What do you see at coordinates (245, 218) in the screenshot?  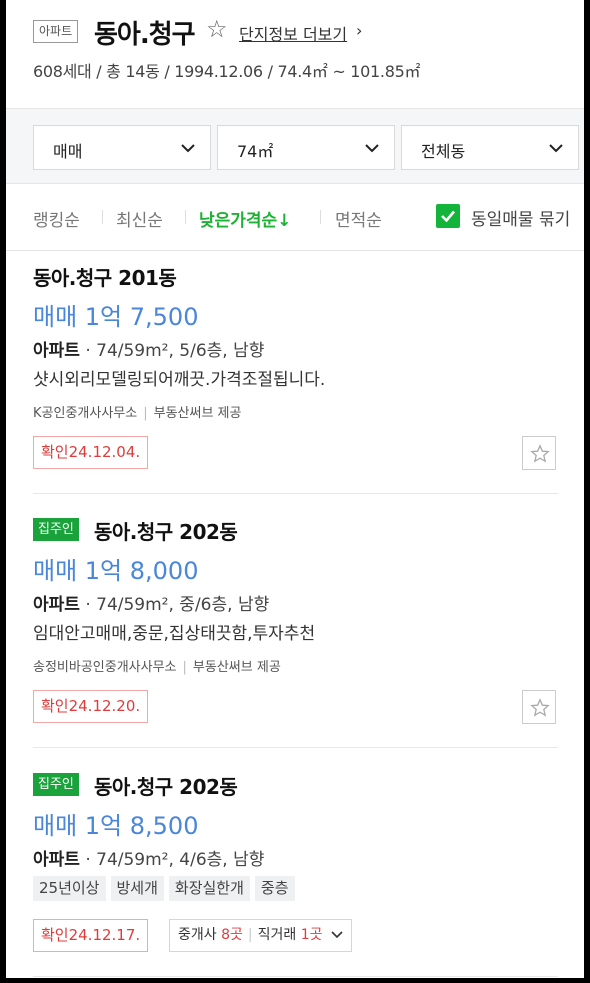 I see `sort-option-lowest-price: 낮은가격순↓` at bounding box center [245, 218].